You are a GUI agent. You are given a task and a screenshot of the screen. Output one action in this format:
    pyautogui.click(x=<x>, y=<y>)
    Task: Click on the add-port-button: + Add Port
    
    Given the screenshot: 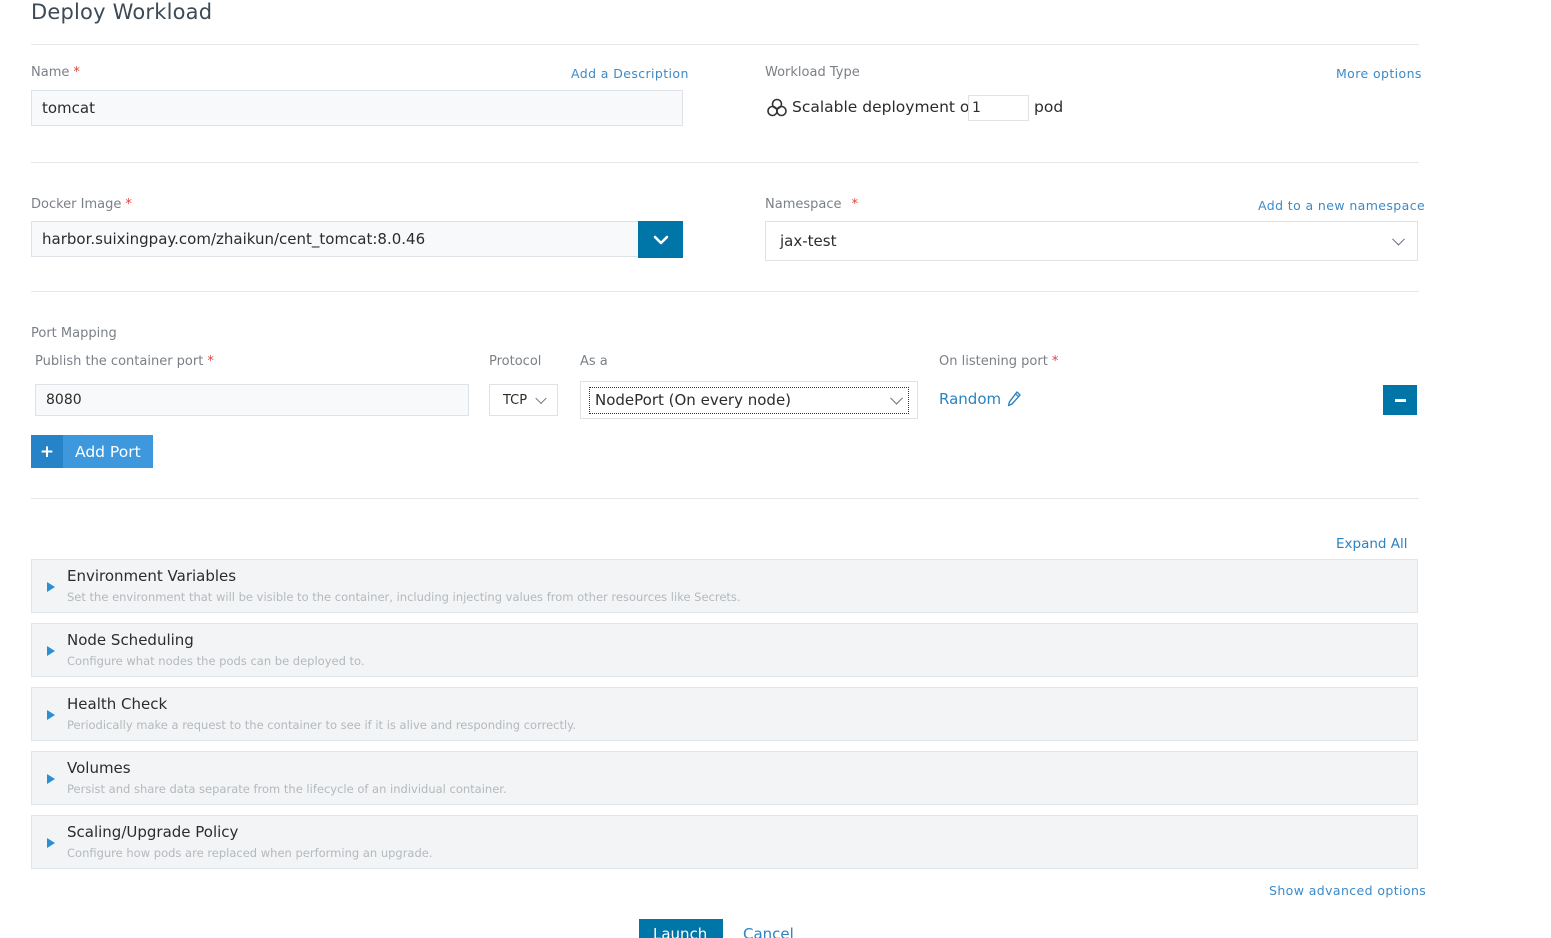 What is the action you would take?
    pyautogui.click(x=92, y=451)
    